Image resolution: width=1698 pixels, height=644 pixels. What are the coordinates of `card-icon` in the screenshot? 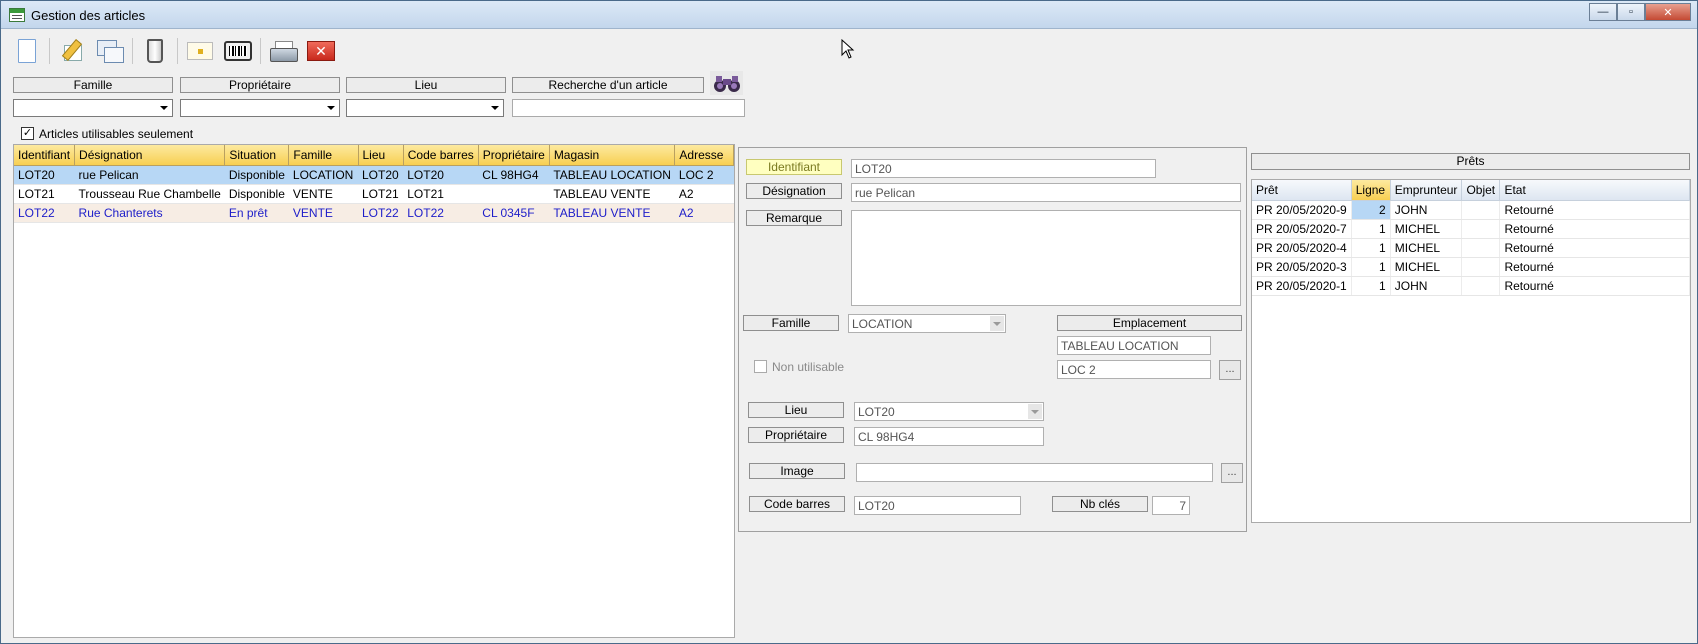 It's located at (200, 51).